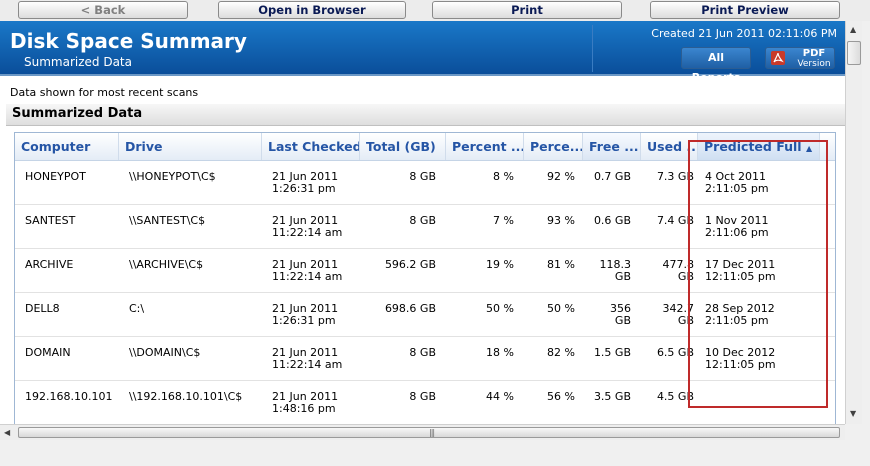 The width and height of the screenshot is (870, 466). What do you see at coordinates (42, 308) in the screenshot?
I see `cell-computer: DELL8` at bounding box center [42, 308].